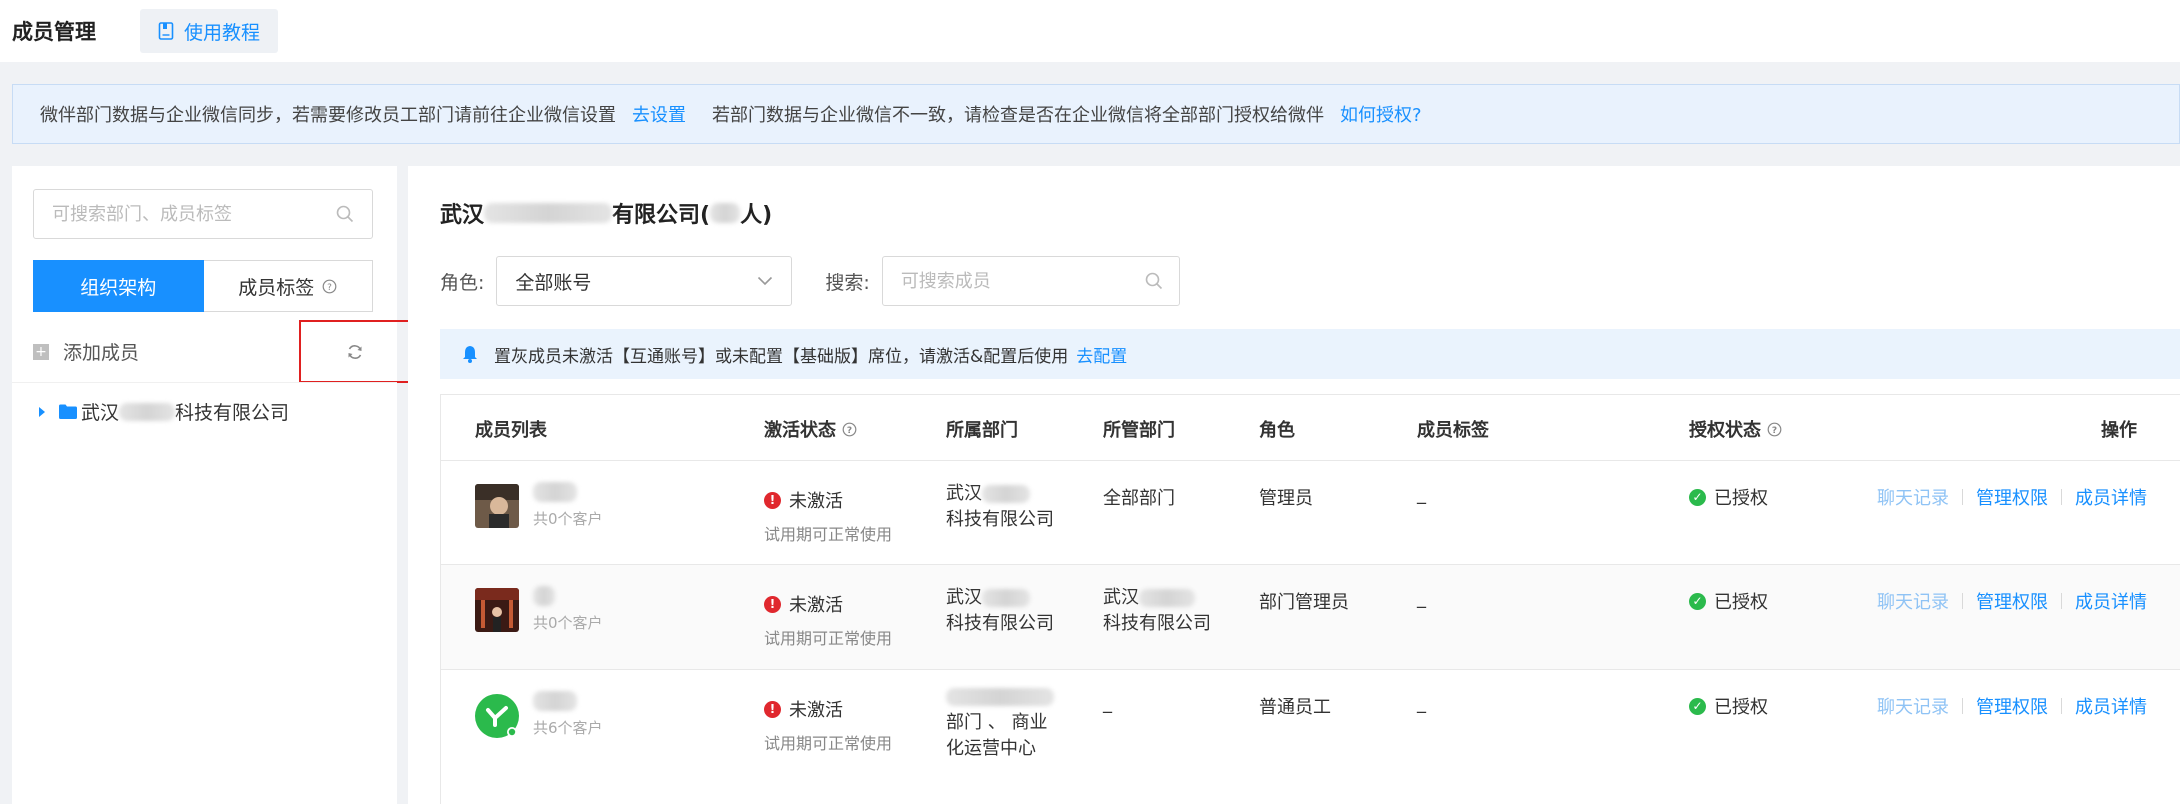 This screenshot has width=2180, height=804. I want to click on folder-icon, so click(68, 411).